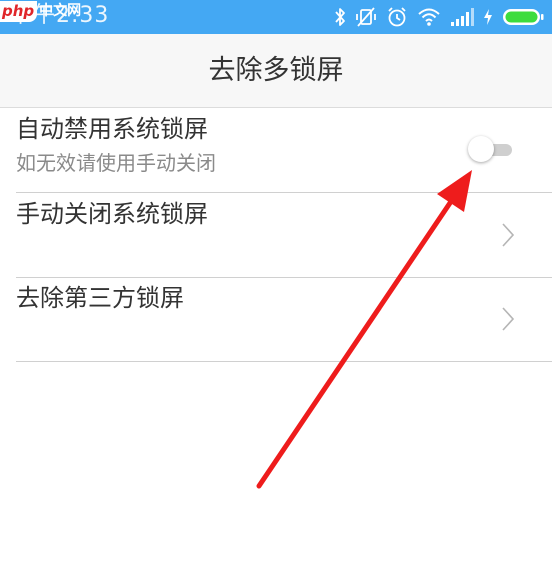  I want to click on status-icons, so click(439, 17).